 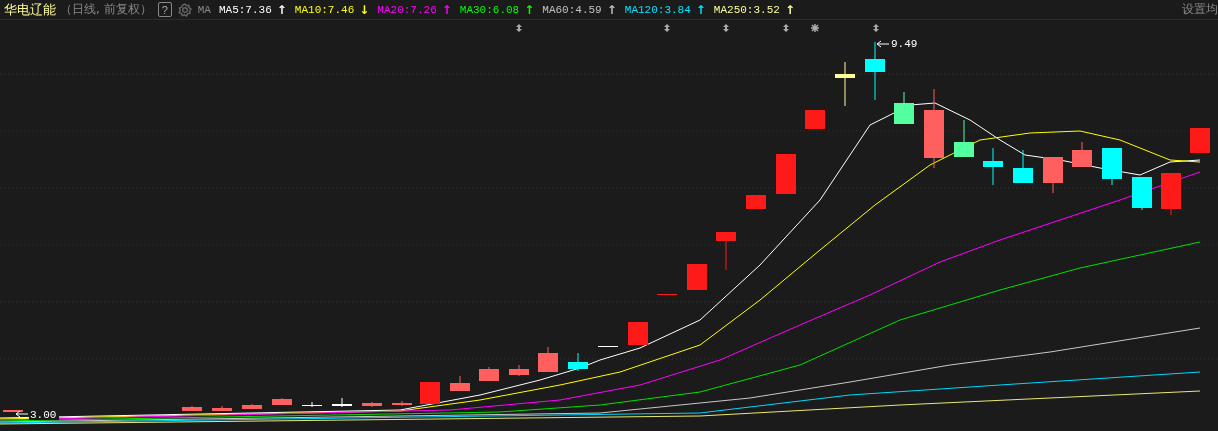 I want to click on ma-settings-link: 设置均, so click(x=1200, y=9).